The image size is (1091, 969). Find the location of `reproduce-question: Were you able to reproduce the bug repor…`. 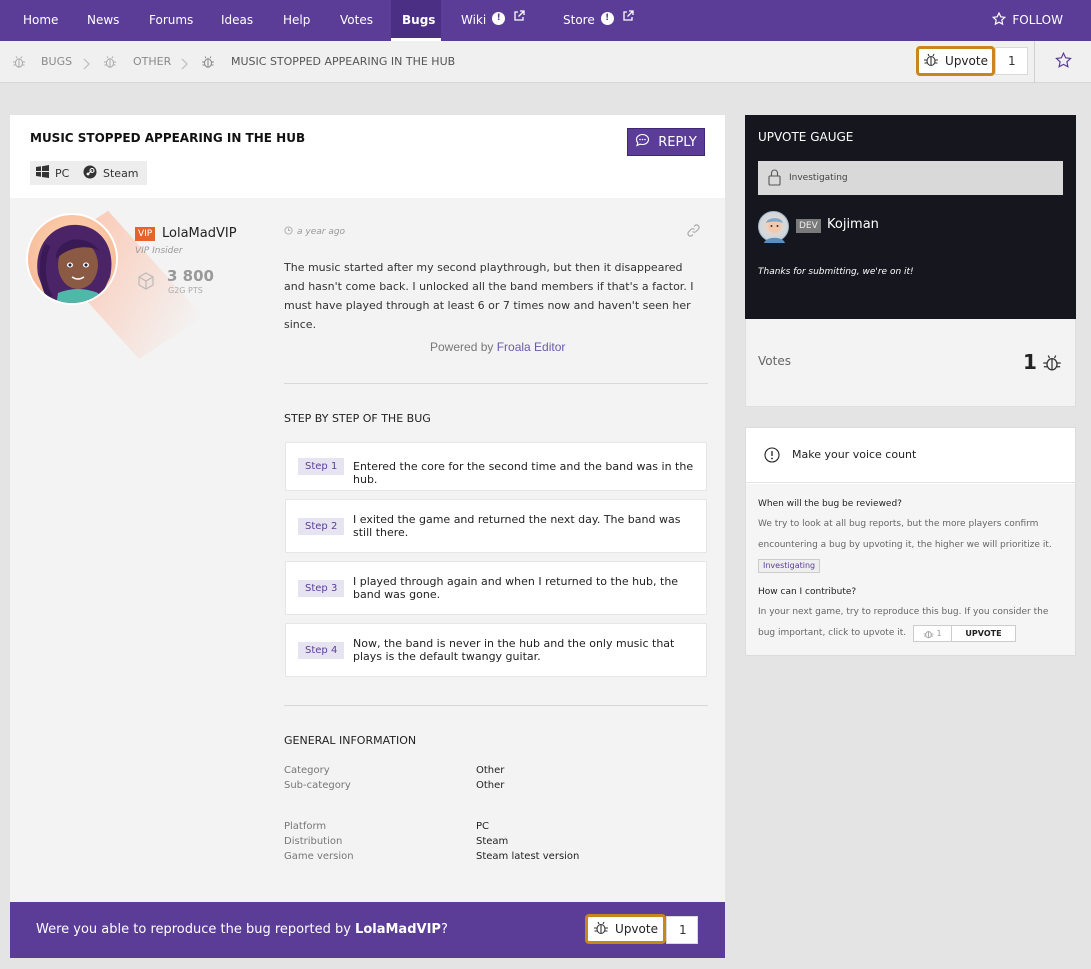

reproduce-question: Were you able to reproduce the bug repor… is located at coordinates (242, 929).